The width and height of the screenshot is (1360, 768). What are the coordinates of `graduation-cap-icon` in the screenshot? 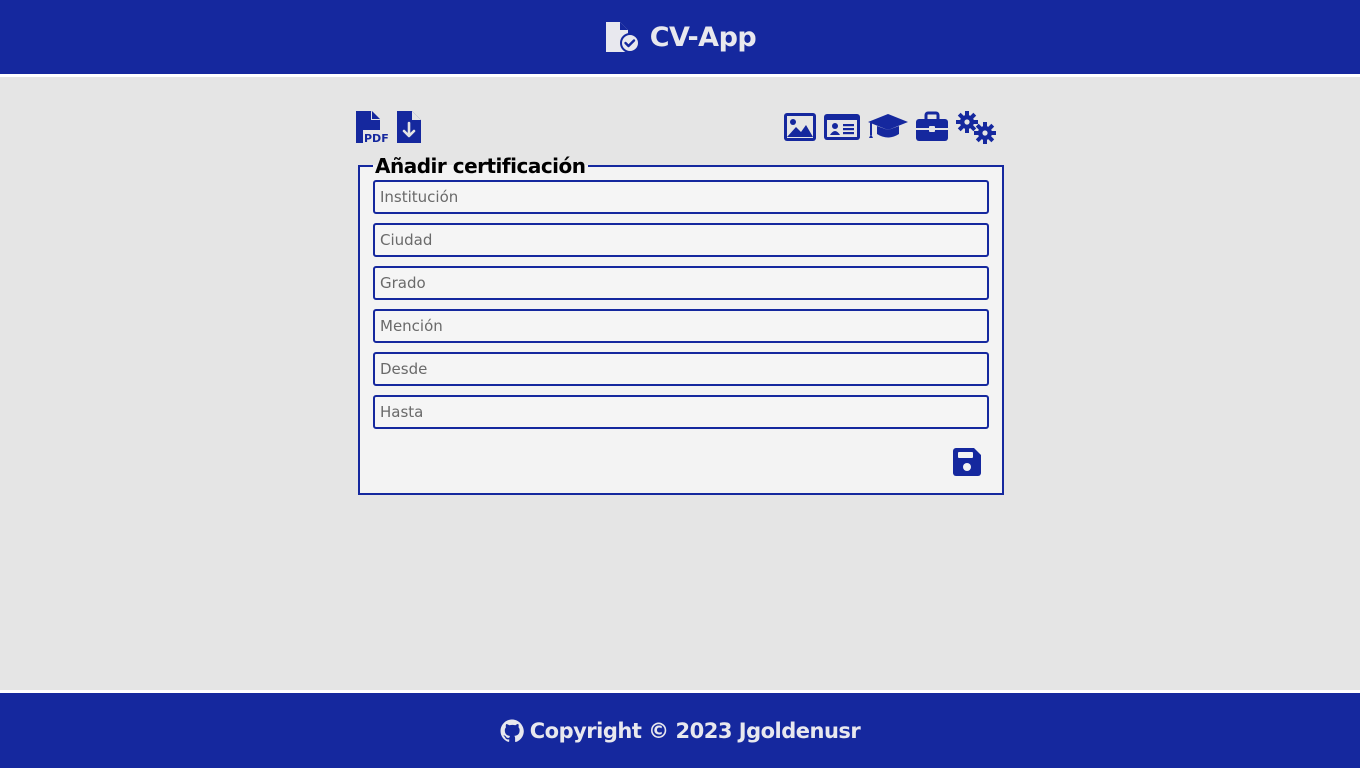 It's located at (888, 127).